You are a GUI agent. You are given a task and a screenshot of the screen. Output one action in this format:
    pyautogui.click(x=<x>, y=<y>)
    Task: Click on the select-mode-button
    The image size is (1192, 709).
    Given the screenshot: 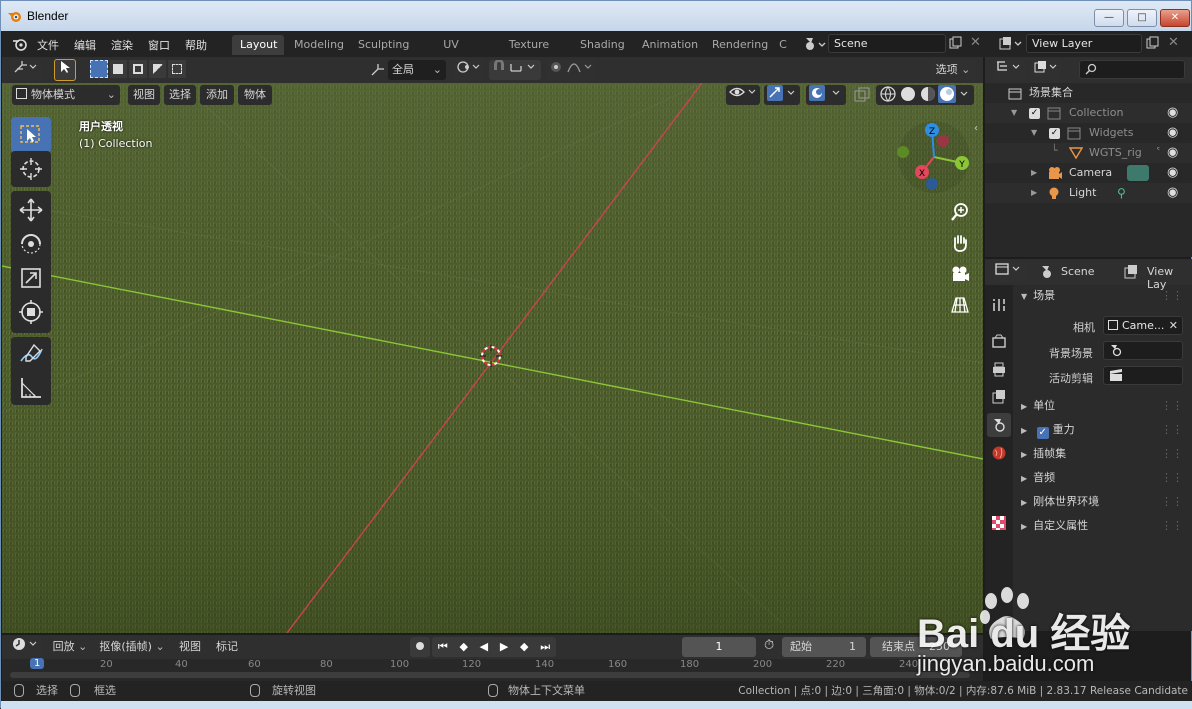 What is the action you would take?
    pyautogui.click(x=65, y=70)
    